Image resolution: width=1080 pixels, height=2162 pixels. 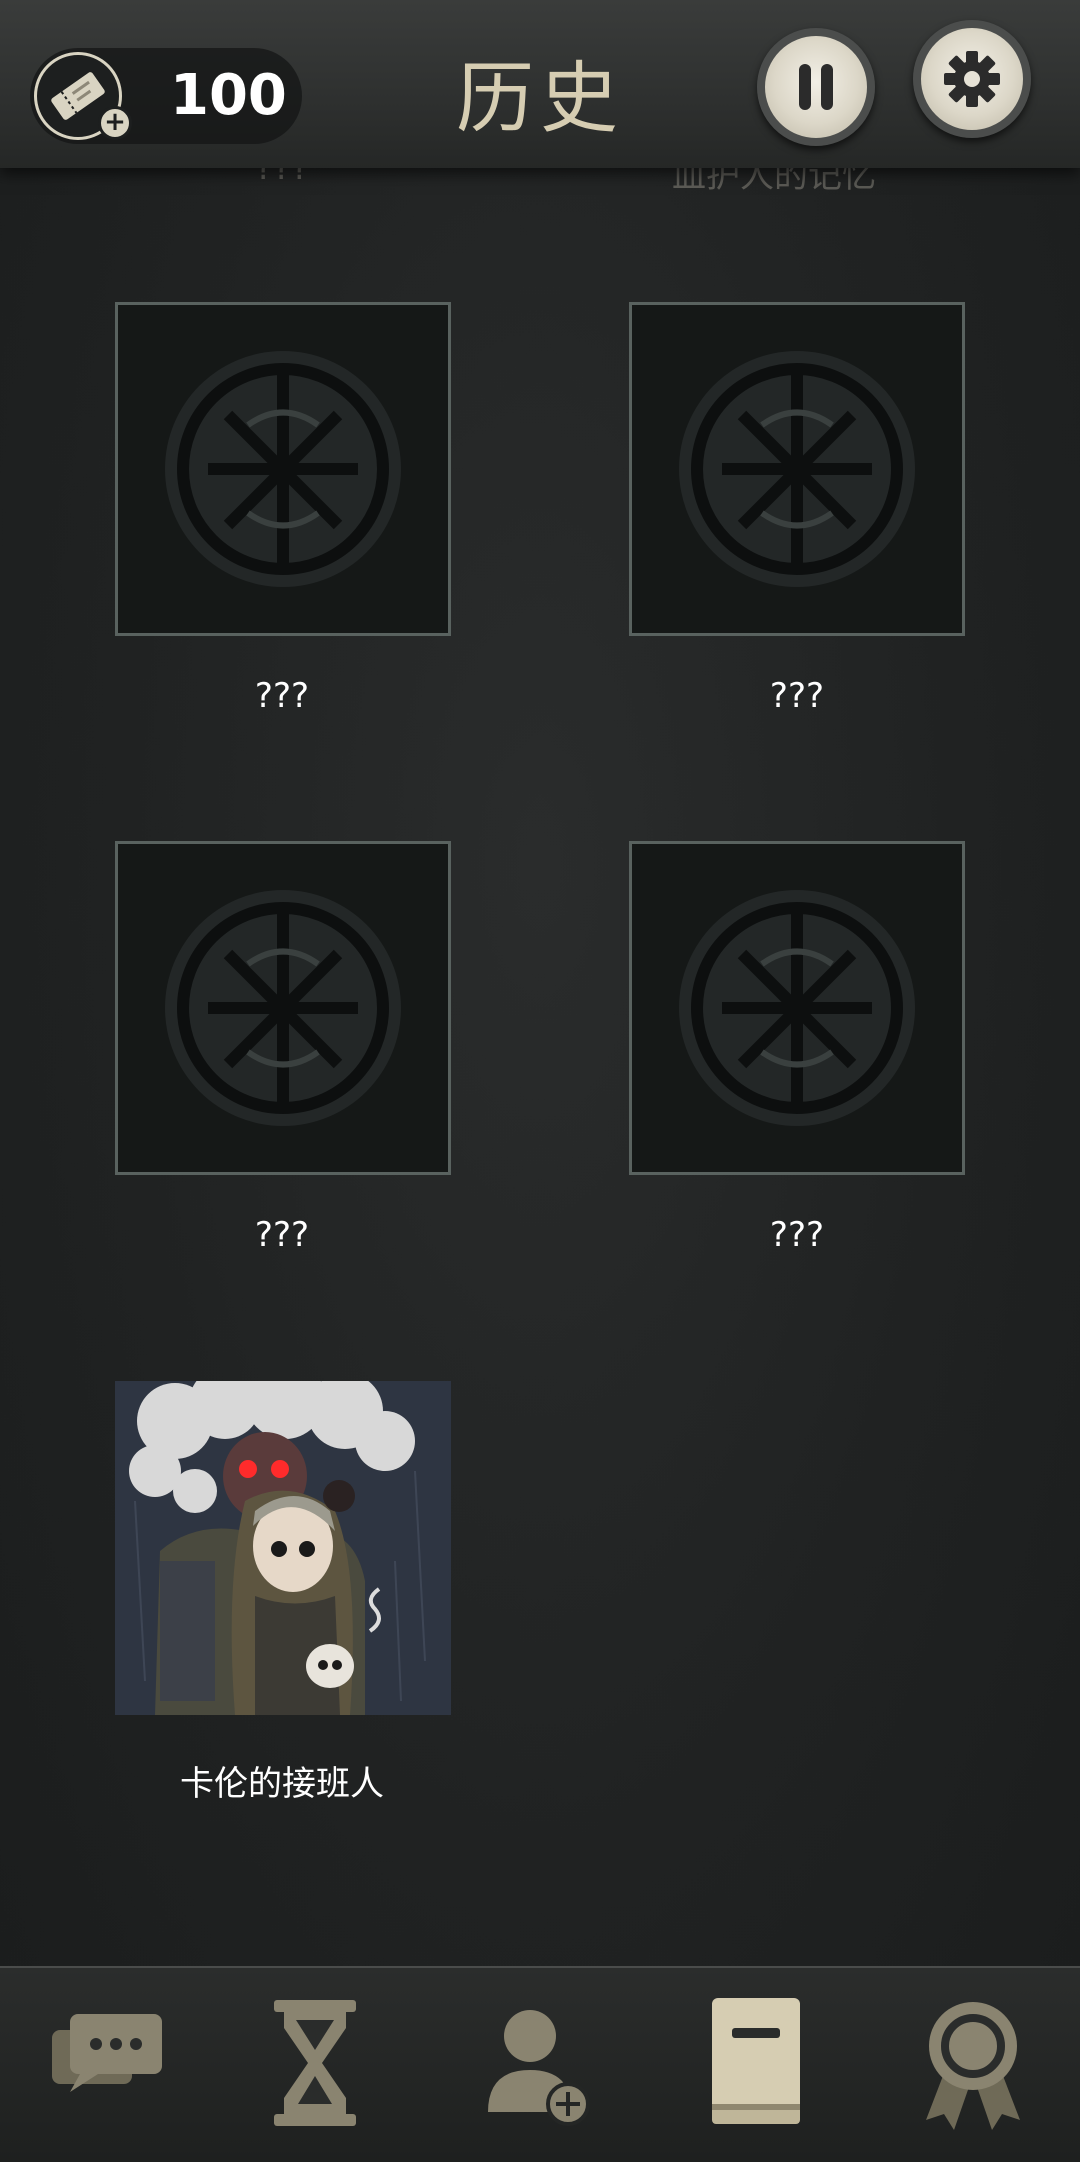 I want to click on nav-tab-history, so click(x=755, y=2063).